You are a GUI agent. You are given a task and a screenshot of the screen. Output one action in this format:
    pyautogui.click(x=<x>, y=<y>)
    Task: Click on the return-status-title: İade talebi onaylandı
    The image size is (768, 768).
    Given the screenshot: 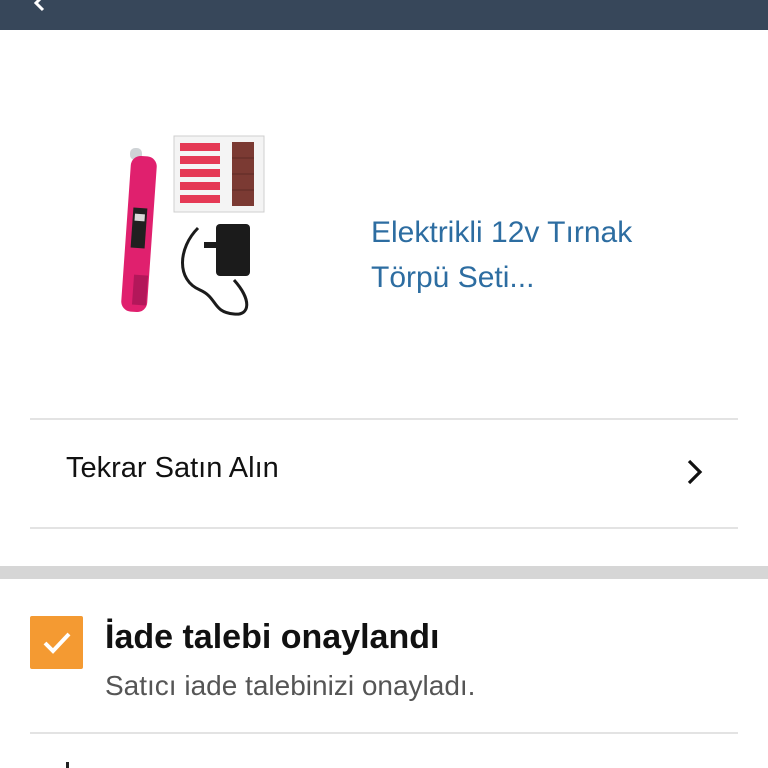 What is the action you would take?
    pyautogui.click(x=272, y=637)
    